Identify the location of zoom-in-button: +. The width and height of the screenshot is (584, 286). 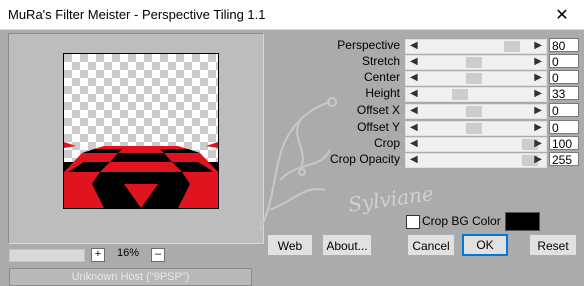
(98, 255).